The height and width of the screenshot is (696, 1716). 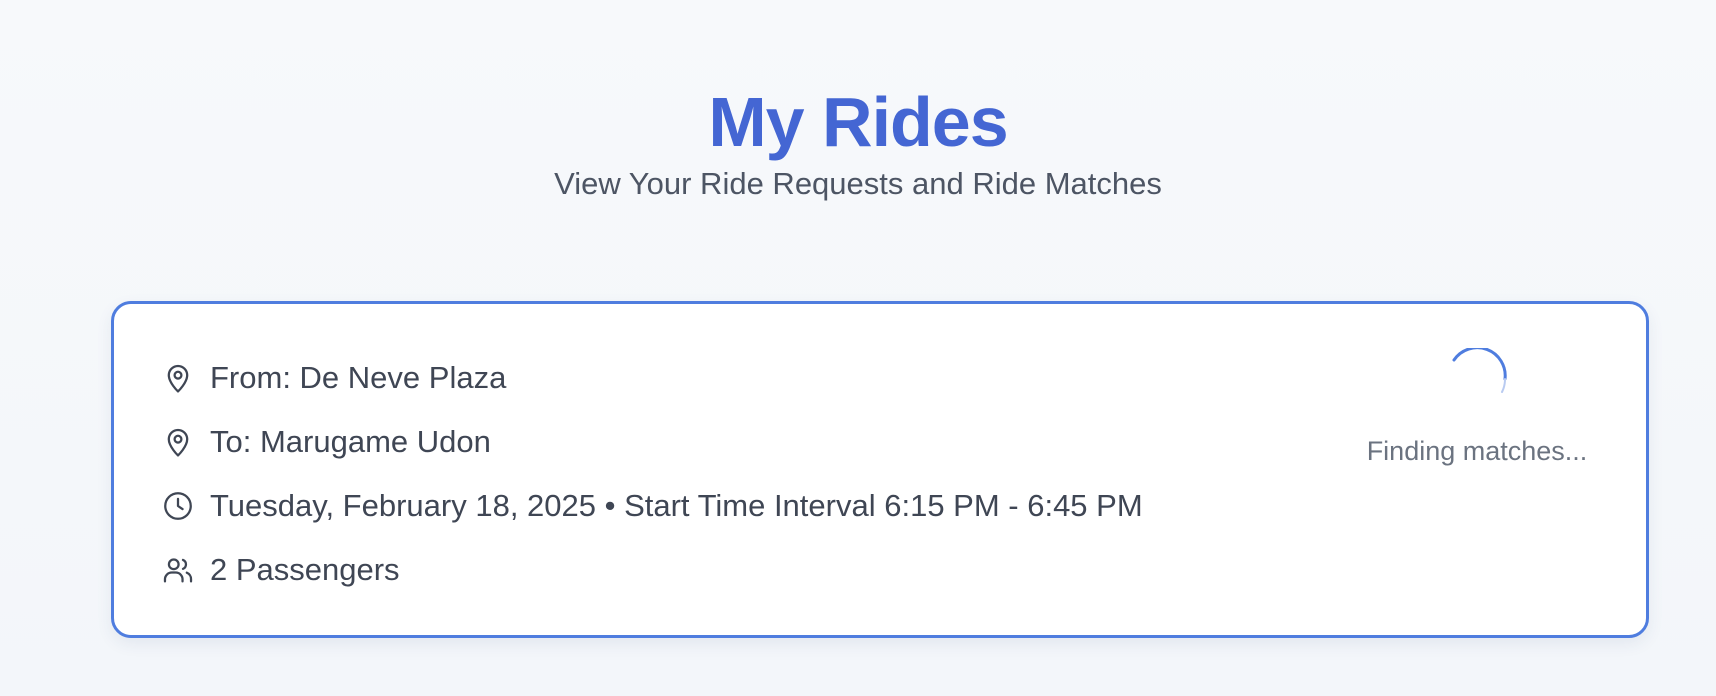 What do you see at coordinates (178, 506) in the screenshot?
I see `clock-icon` at bounding box center [178, 506].